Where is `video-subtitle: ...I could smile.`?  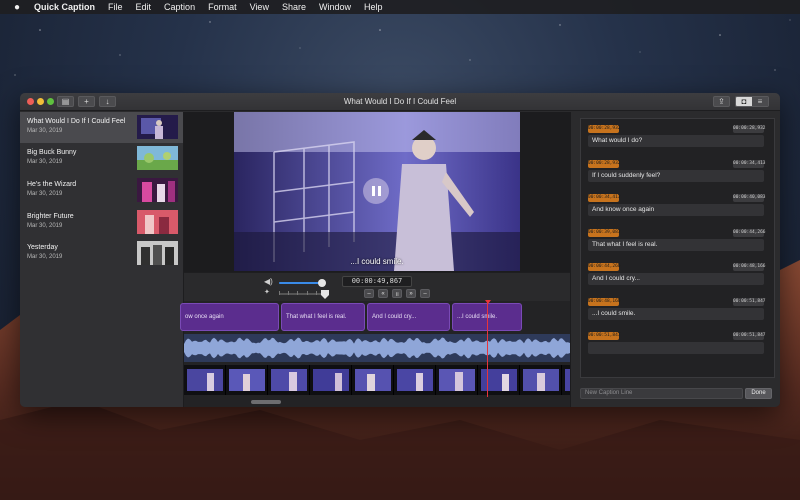 video-subtitle: ...I could smile. is located at coordinates (377, 261).